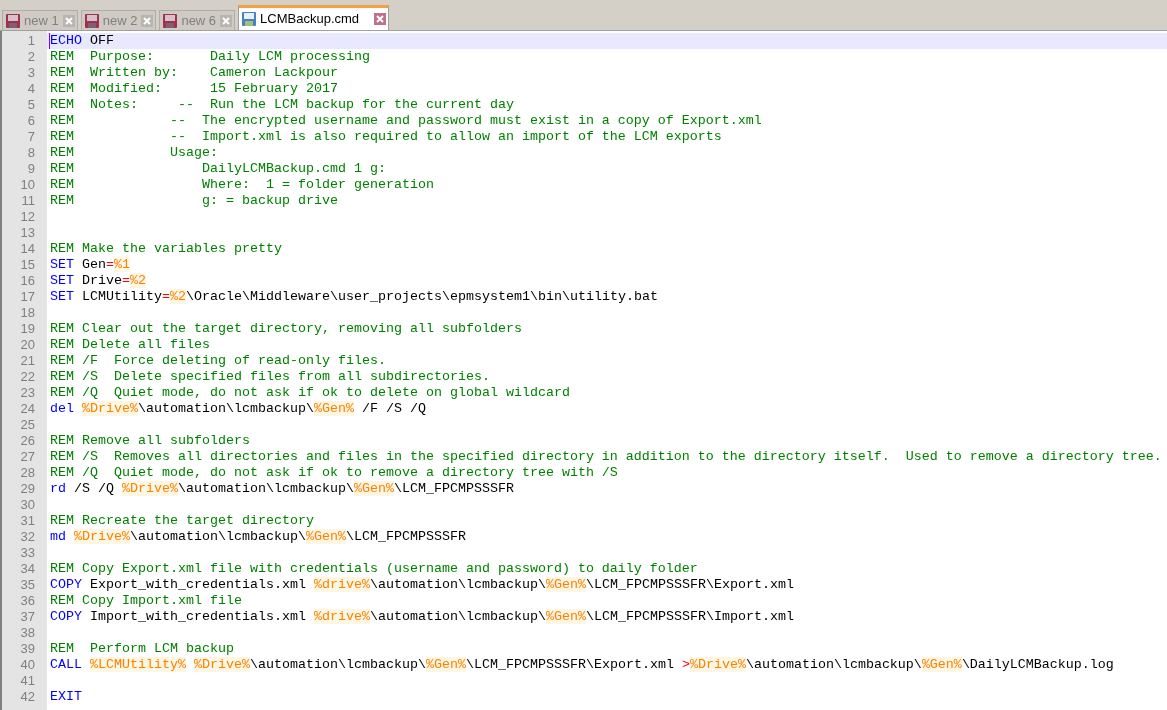 The height and width of the screenshot is (710, 1167). Describe the element at coordinates (27, 328) in the screenshot. I see `line-number: 19` at that location.